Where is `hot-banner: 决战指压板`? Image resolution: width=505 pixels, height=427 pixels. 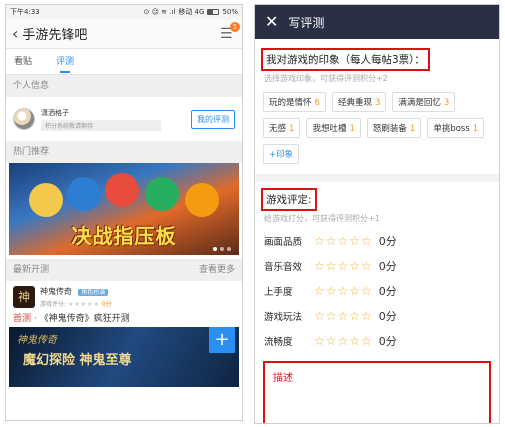
hot-banner: 决战指压板 is located at coordinates (124, 209).